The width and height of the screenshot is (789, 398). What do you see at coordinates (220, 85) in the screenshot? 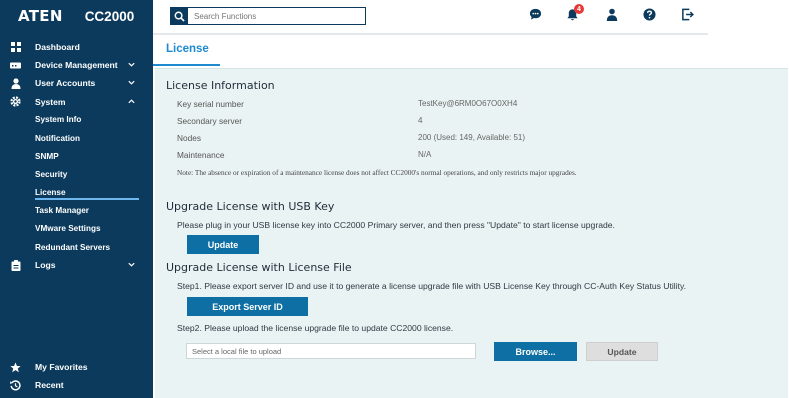
I see `license-info-heading: License Information` at bounding box center [220, 85].